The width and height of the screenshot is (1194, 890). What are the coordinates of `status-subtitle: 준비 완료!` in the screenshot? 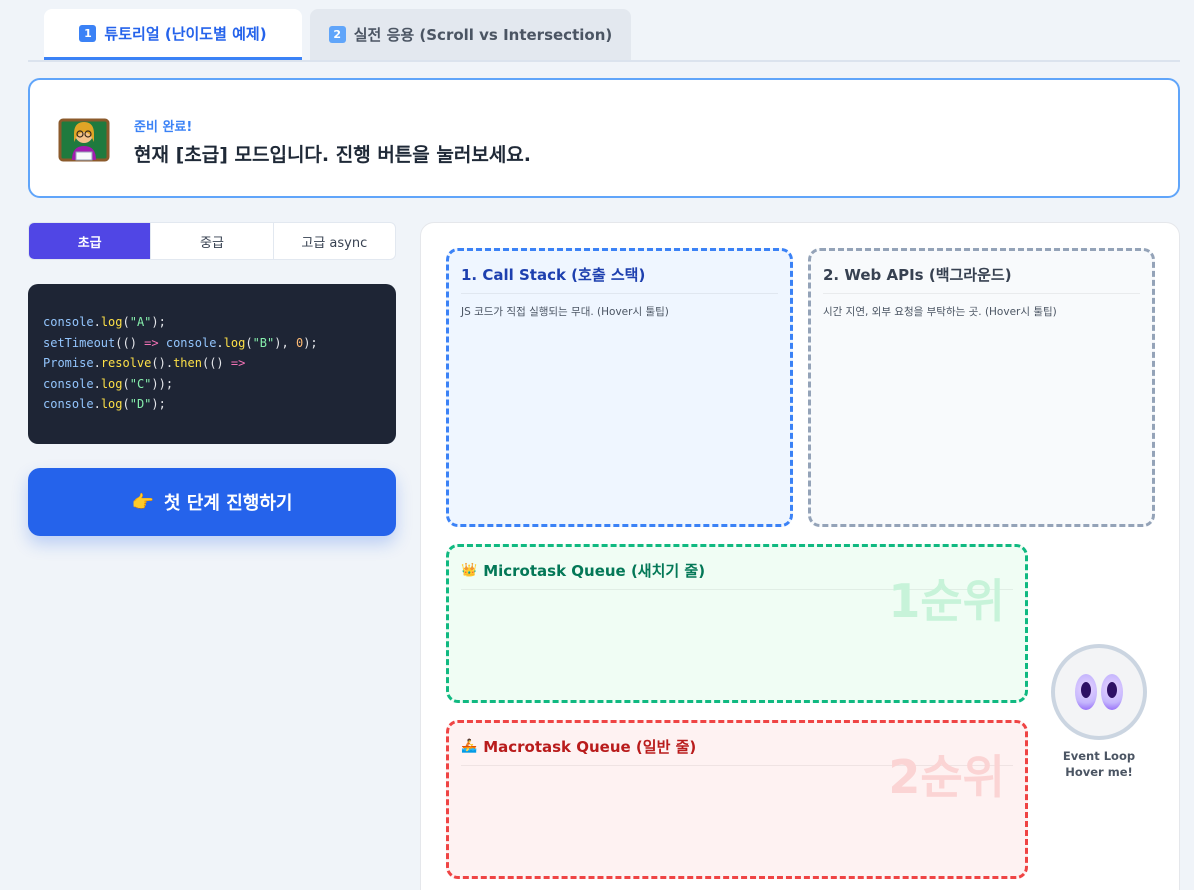 It's located at (163, 127).